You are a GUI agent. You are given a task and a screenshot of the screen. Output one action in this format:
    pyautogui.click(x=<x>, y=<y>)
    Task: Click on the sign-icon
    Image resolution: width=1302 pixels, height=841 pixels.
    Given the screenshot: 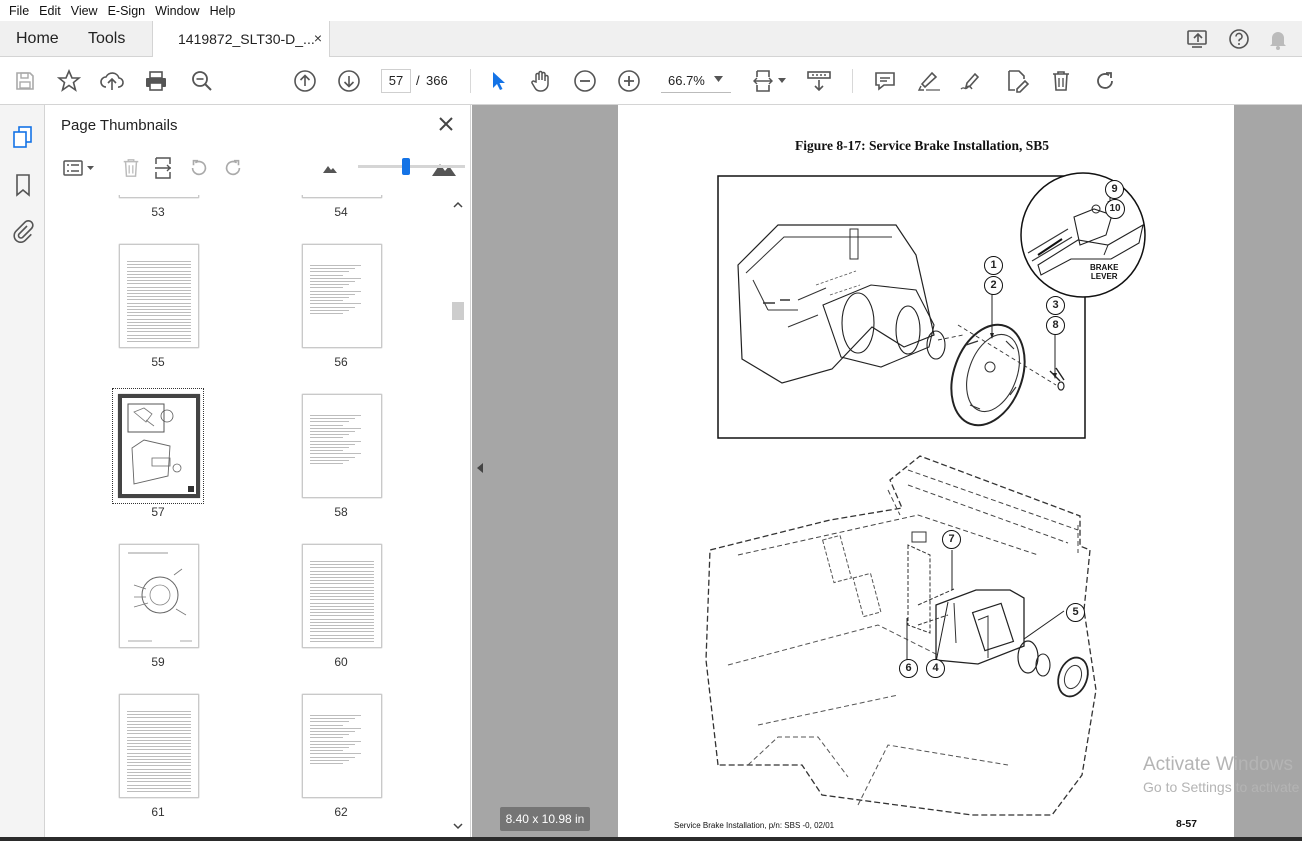 What is the action you would take?
    pyautogui.click(x=972, y=81)
    